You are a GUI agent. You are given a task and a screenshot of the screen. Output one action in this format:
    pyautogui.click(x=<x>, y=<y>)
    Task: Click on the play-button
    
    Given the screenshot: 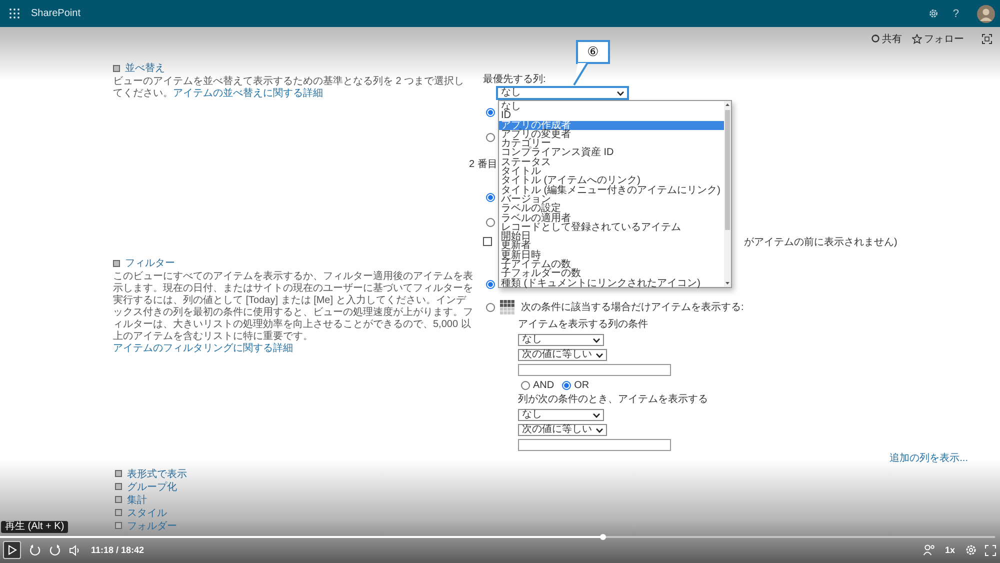 What is the action you would take?
    pyautogui.click(x=12, y=550)
    